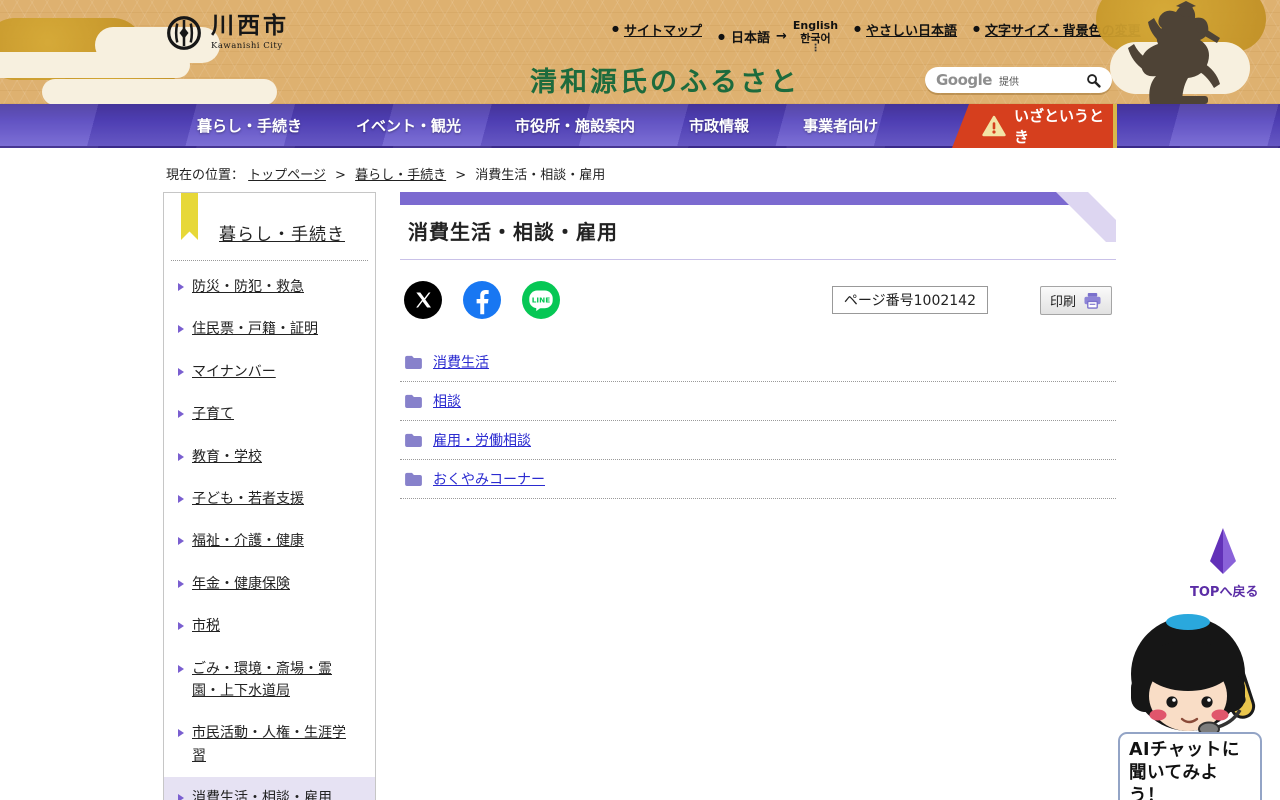 The width and height of the screenshot is (1280, 800). I want to click on breadcrumb-home-link: トップページ, so click(287, 175).